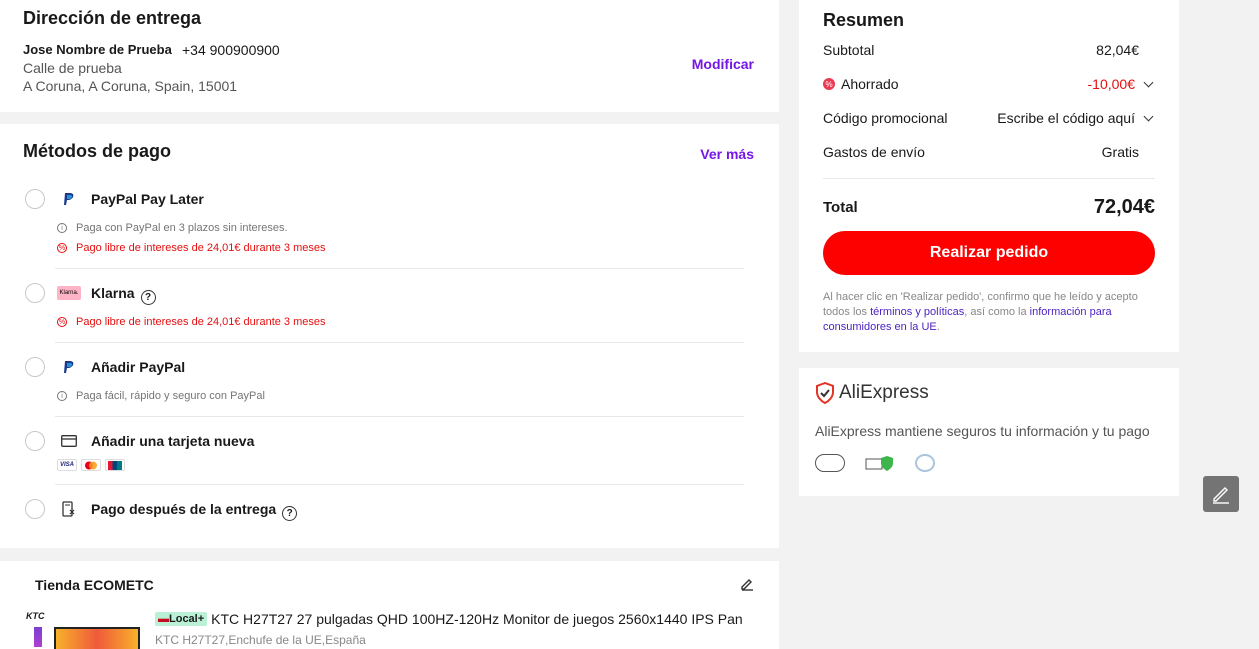  What do you see at coordinates (35, 509) in the screenshot?
I see `cash-on-delivery-radio` at bounding box center [35, 509].